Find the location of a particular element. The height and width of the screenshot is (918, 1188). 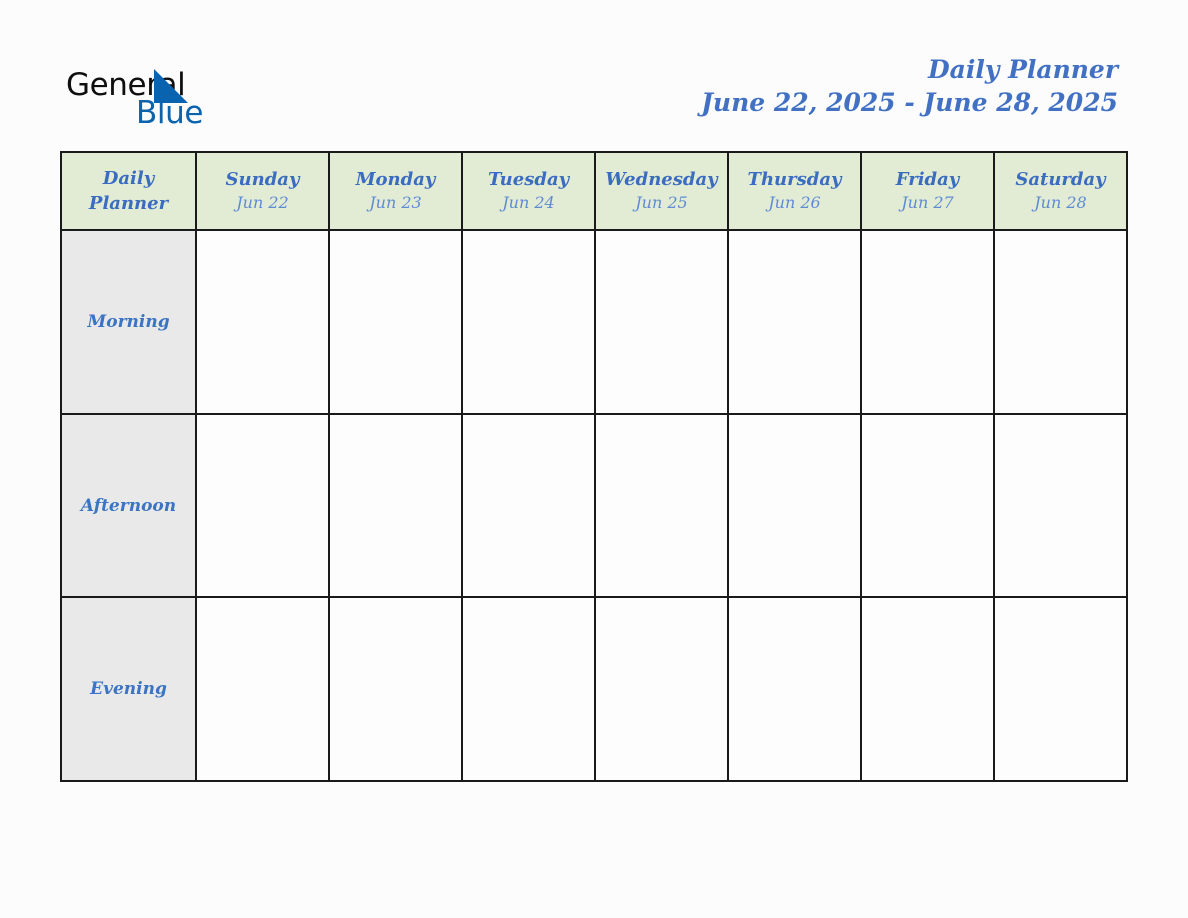

day-header-sunday: Sunday Jun 22 is located at coordinates (261, 191).